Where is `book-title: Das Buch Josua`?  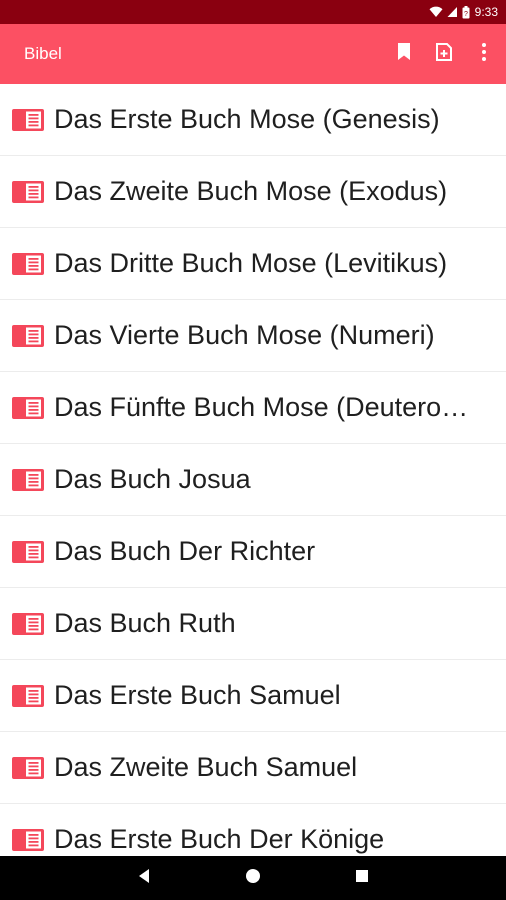 book-title: Das Buch Josua is located at coordinates (152, 479).